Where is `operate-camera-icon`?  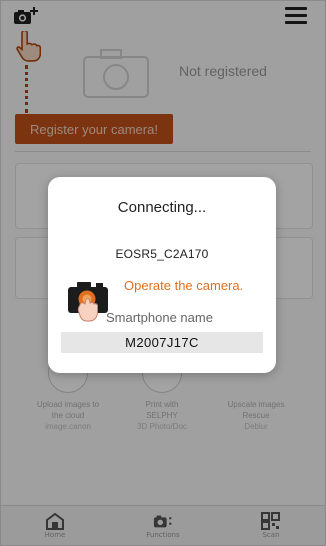 operate-camera-icon is located at coordinates (88, 300).